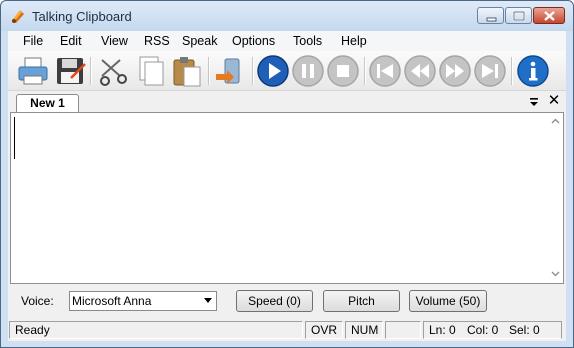 The image size is (574, 348). Describe the element at coordinates (71, 41) in the screenshot. I see `menu-edit: Edit` at that location.